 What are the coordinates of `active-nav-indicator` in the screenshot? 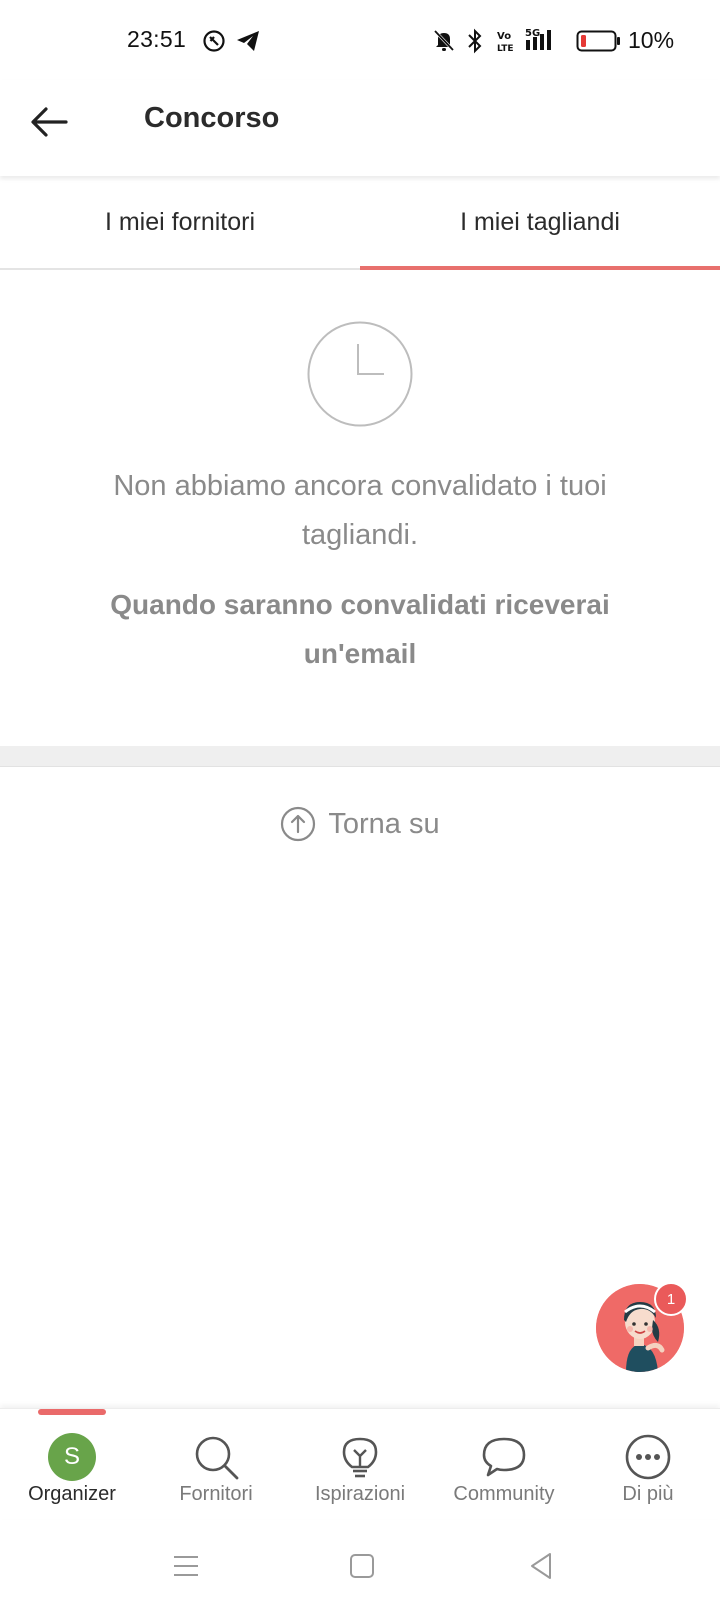 It's located at (72, 1412).